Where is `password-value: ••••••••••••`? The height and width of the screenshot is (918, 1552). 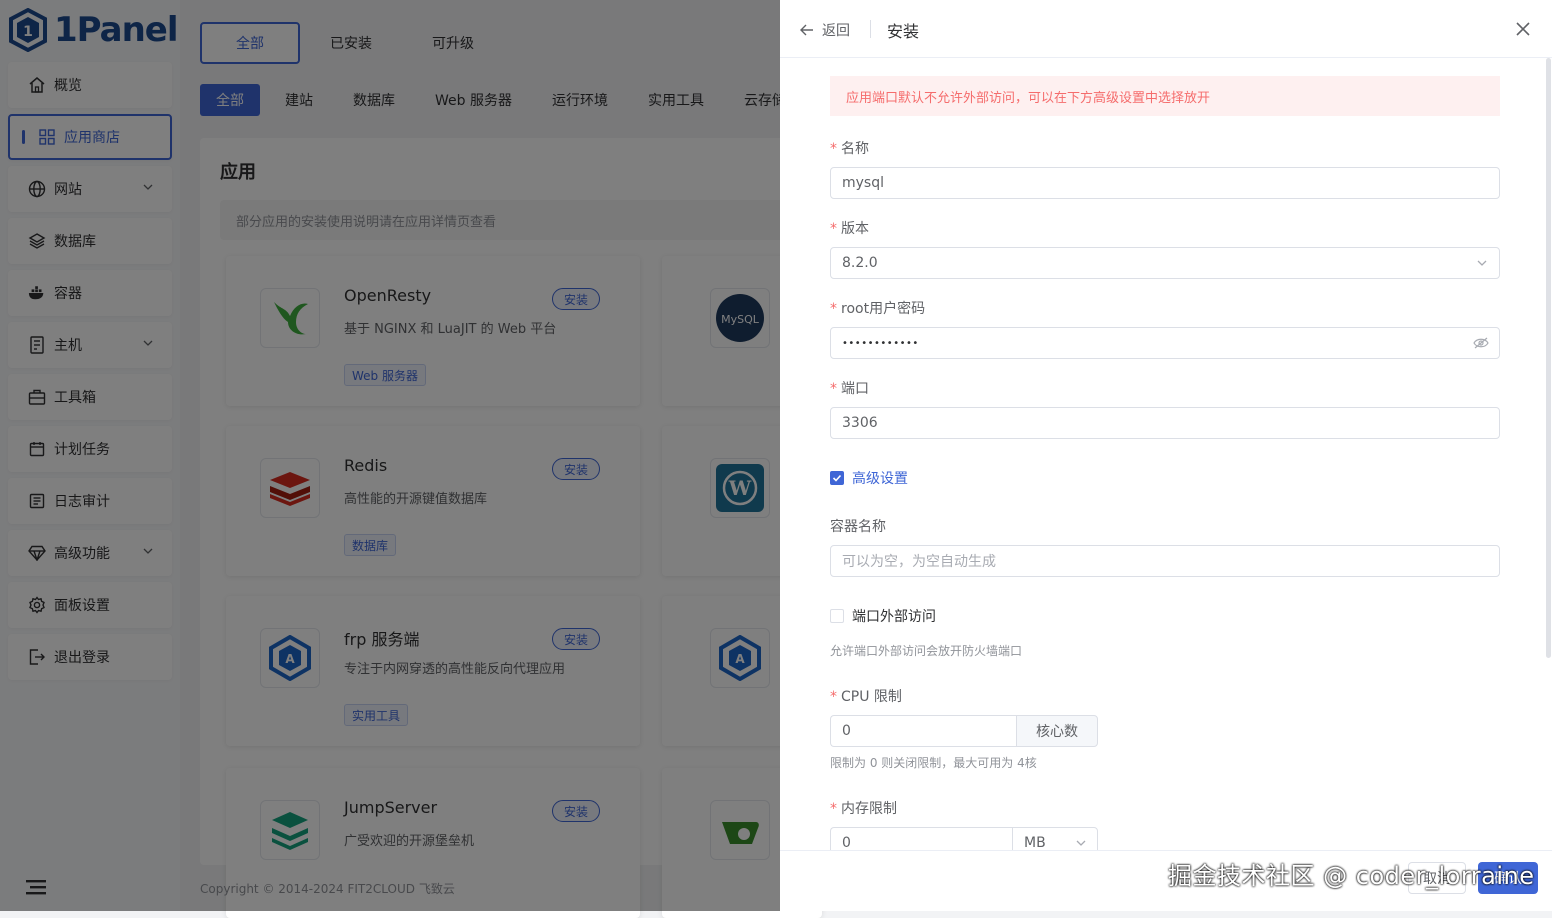 password-value: •••••••••••• is located at coordinates (880, 343).